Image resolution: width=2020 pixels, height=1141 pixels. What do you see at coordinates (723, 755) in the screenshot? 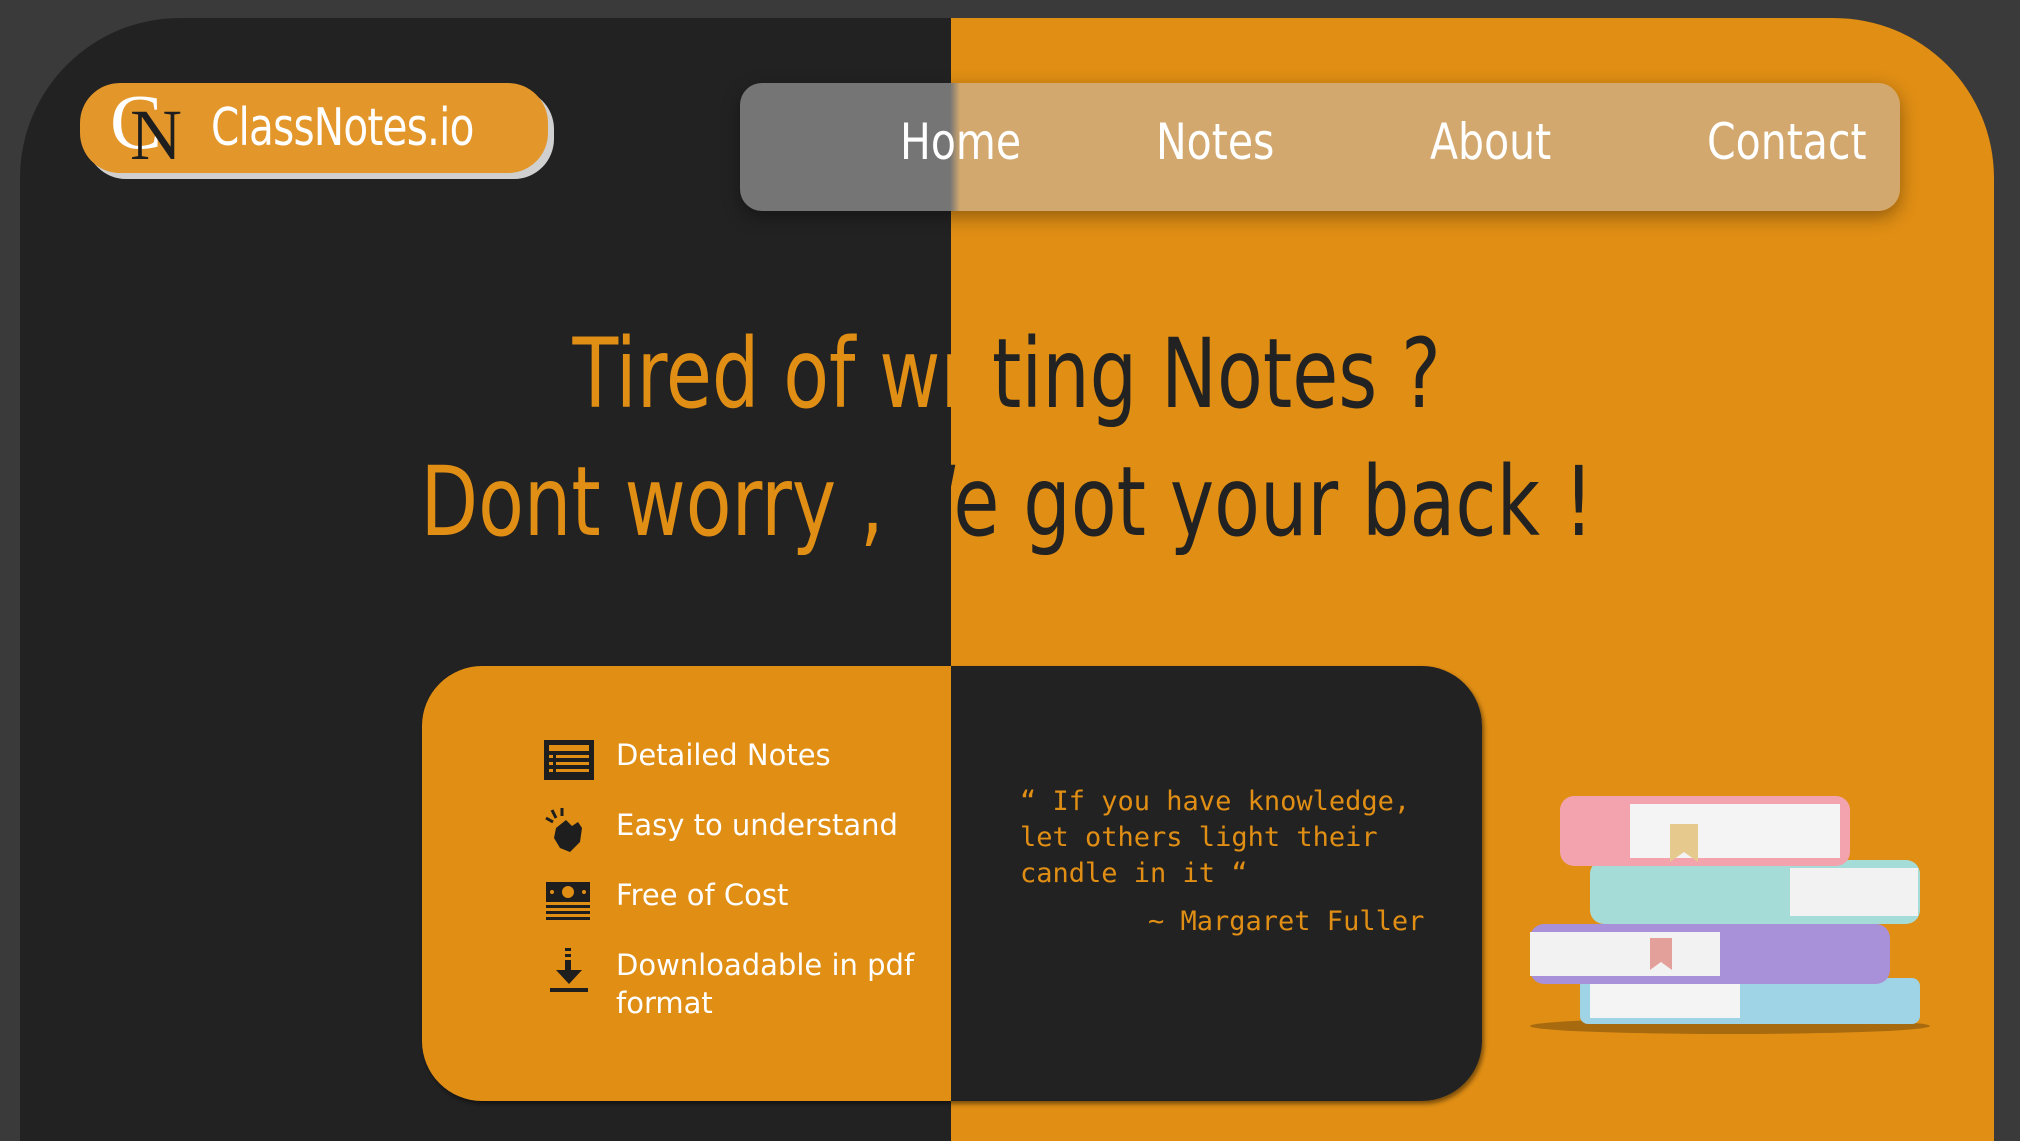
I see `feature-label: Detailed Notes` at bounding box center [723, 755].